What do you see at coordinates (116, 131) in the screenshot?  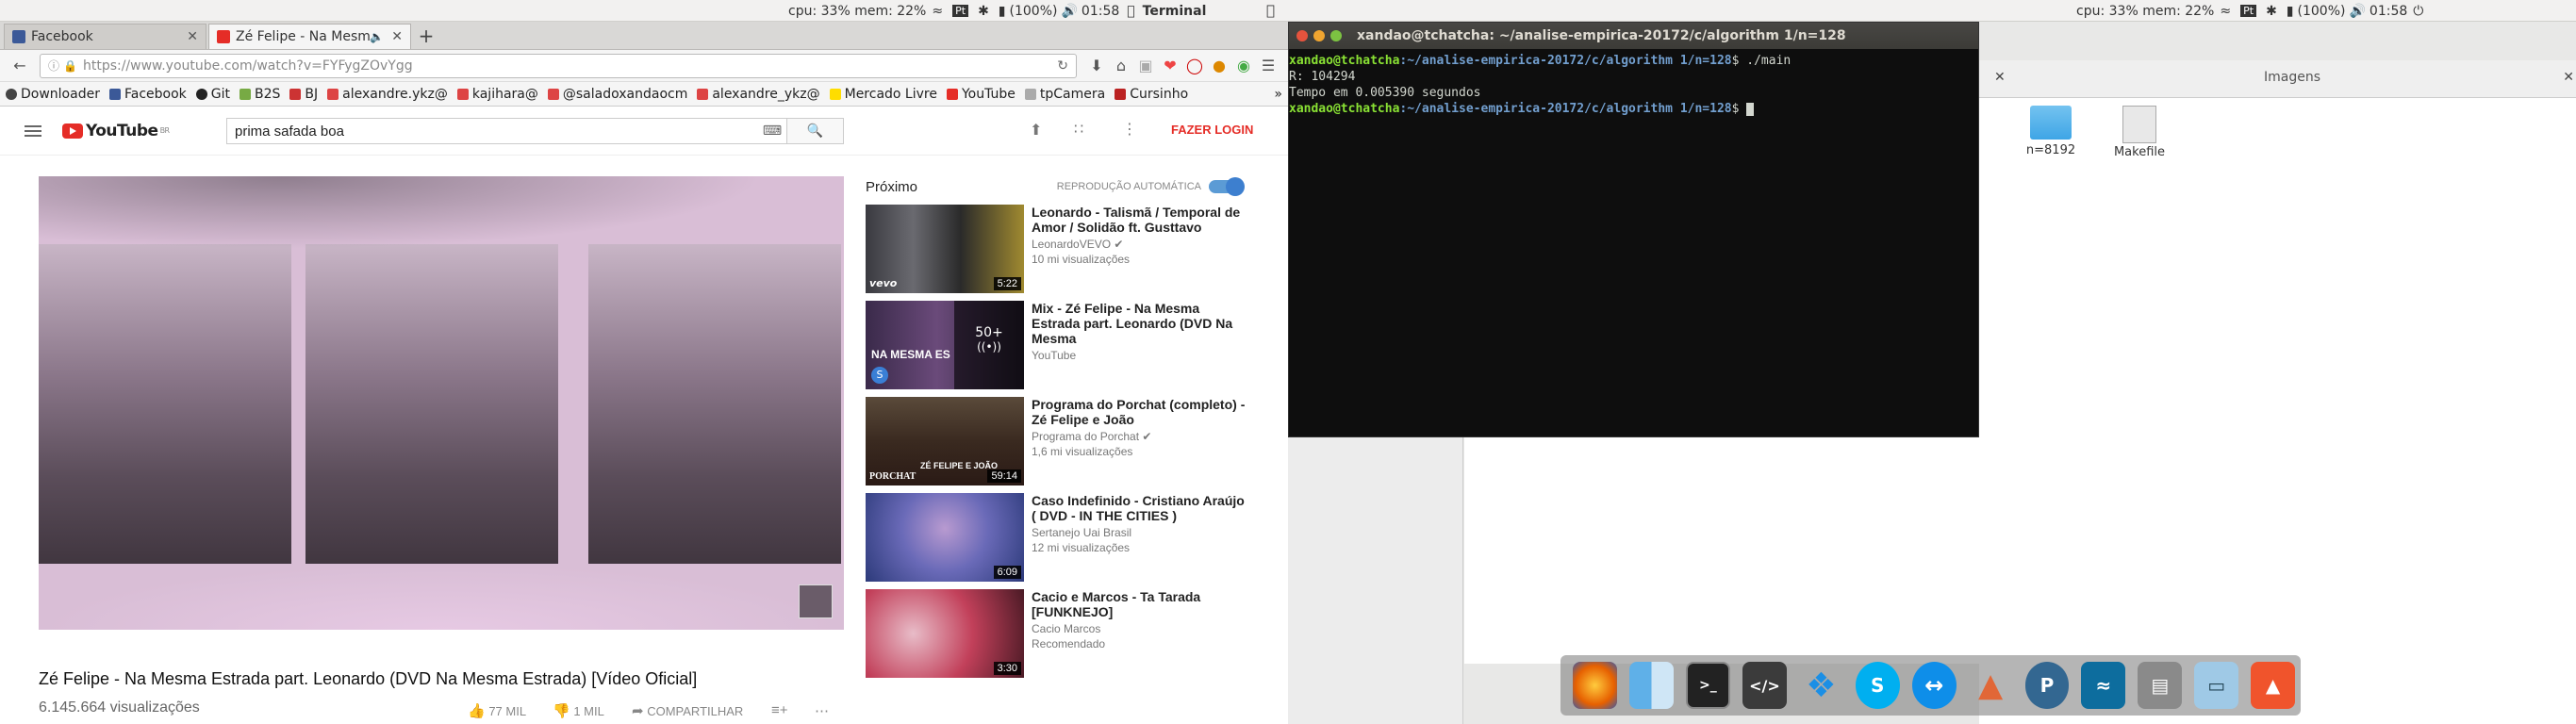 I see `youtube-logo: YouTube BR` at bounding box center [116, 131].